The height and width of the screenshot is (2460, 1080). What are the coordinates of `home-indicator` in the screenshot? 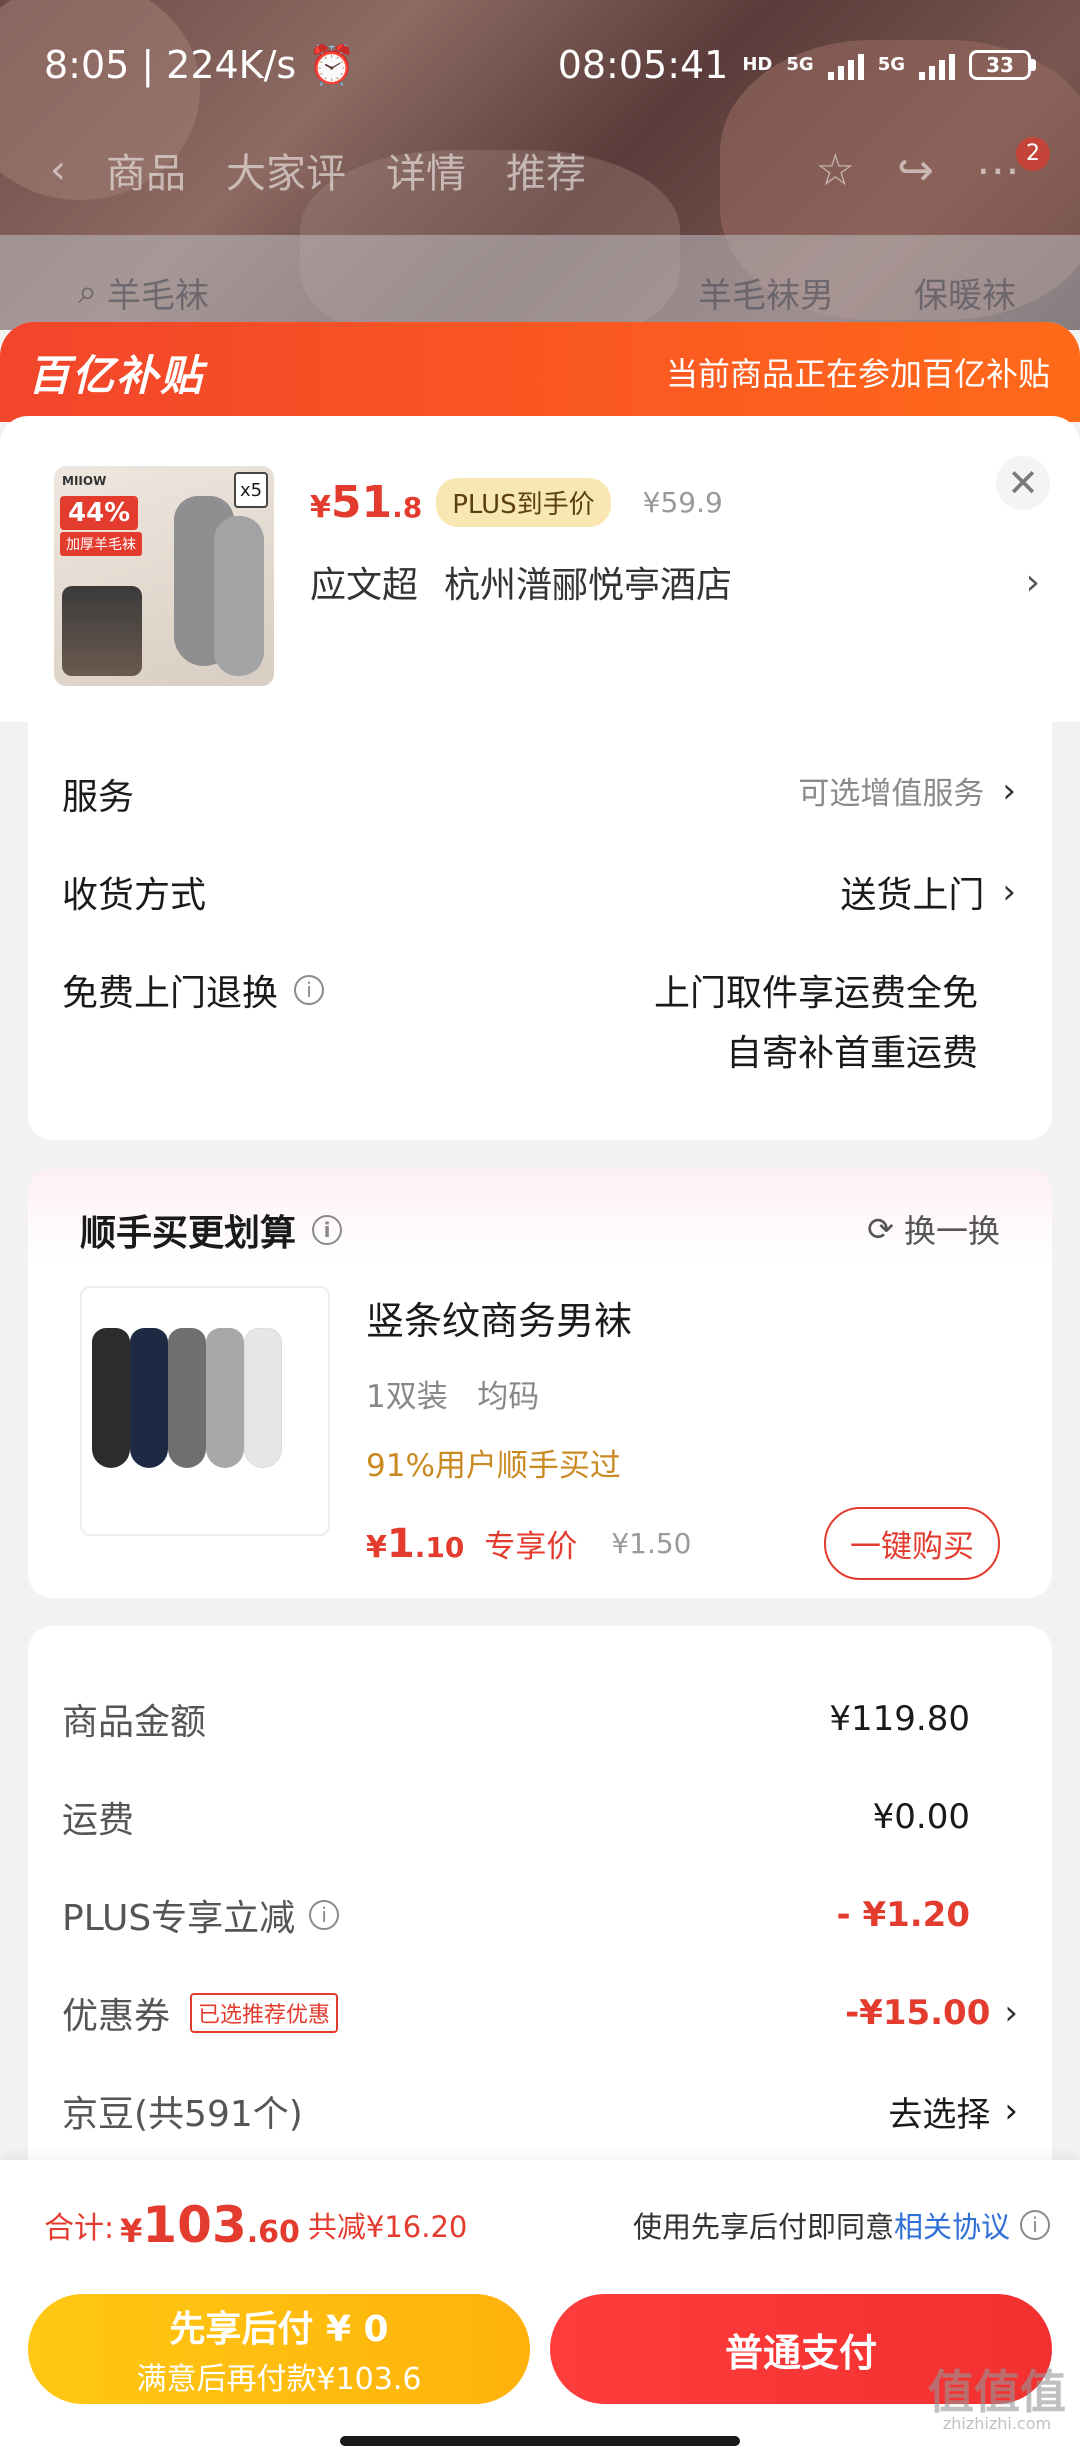 It's located at (540, 2441).